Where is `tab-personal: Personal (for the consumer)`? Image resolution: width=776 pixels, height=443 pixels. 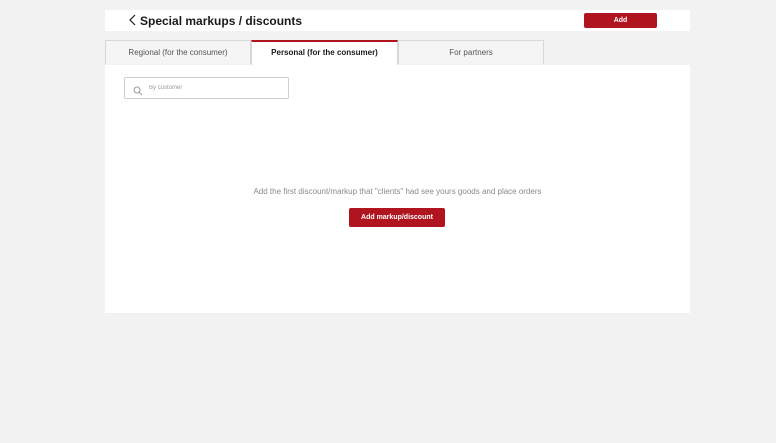 tab-personal: Personal (for the consumer) is located at coordinates (324, 52).